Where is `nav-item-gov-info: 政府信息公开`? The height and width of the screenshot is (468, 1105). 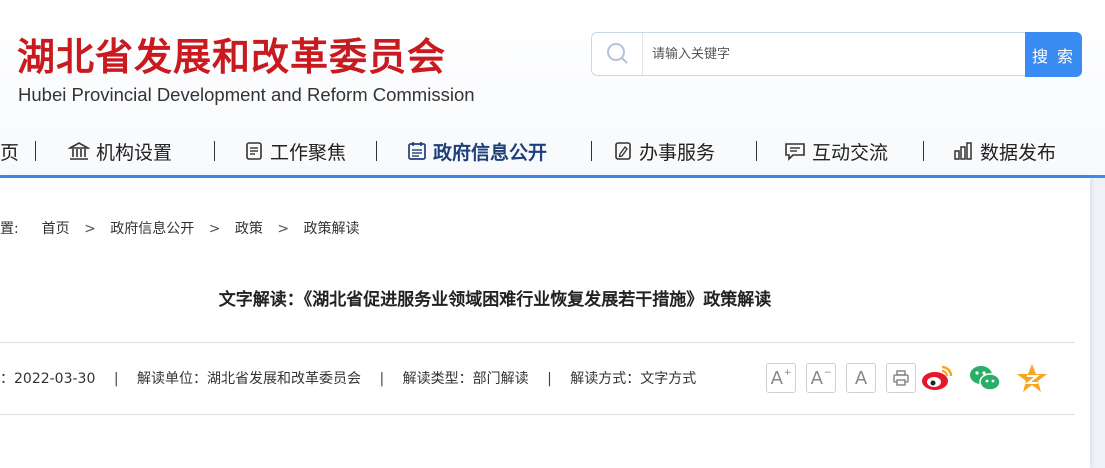 nav-item-gov-info: 政府信息公开 is located at coordinates (477, 151).